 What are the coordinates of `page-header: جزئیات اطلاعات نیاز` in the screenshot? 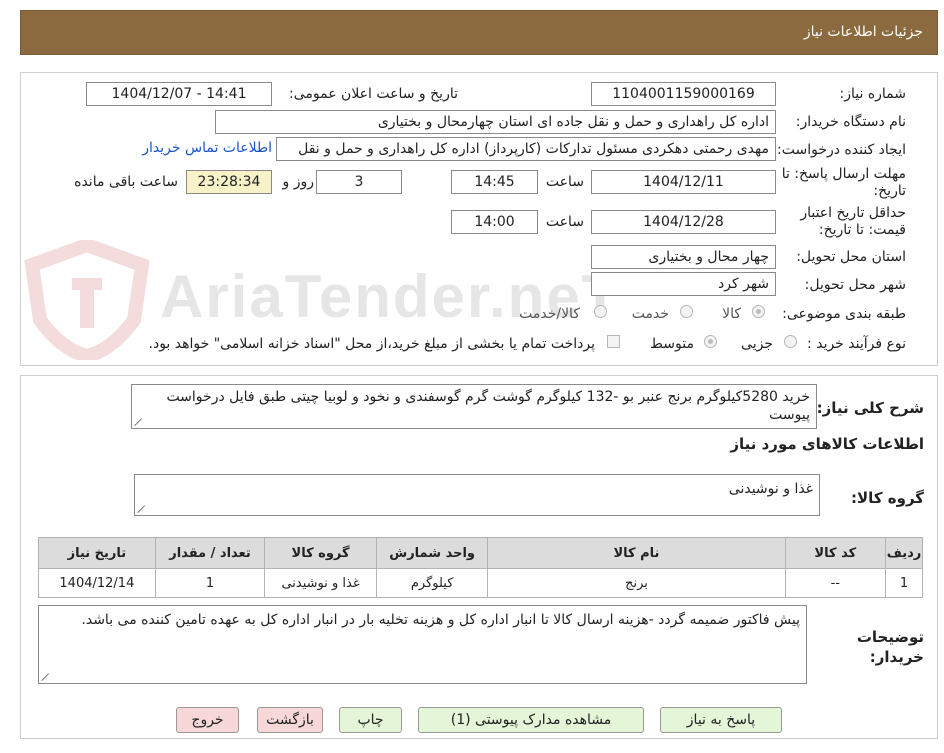 It's located at (479, 32).